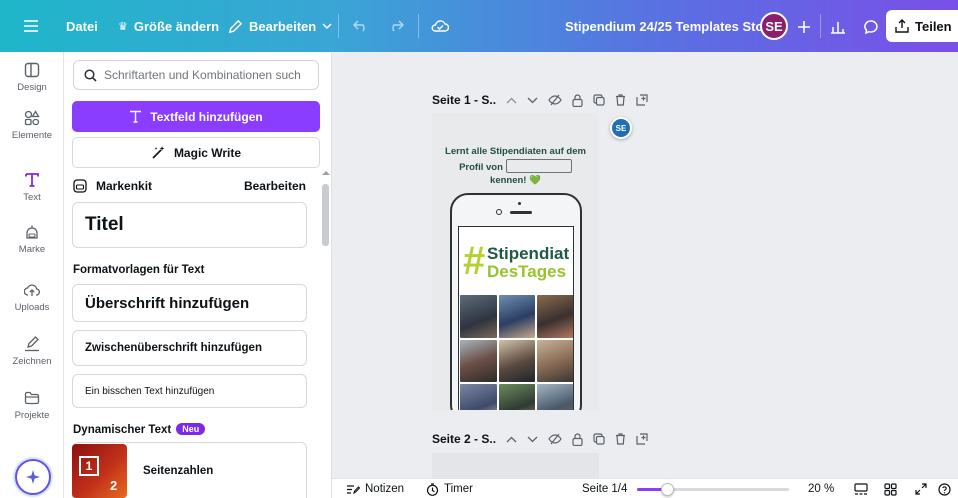 This screenshot has width=958, height=498. What do you see at coordinates (123, 26) in the screenshot?
I see `crown-icon: ♛` at bounding box center [123, 26].